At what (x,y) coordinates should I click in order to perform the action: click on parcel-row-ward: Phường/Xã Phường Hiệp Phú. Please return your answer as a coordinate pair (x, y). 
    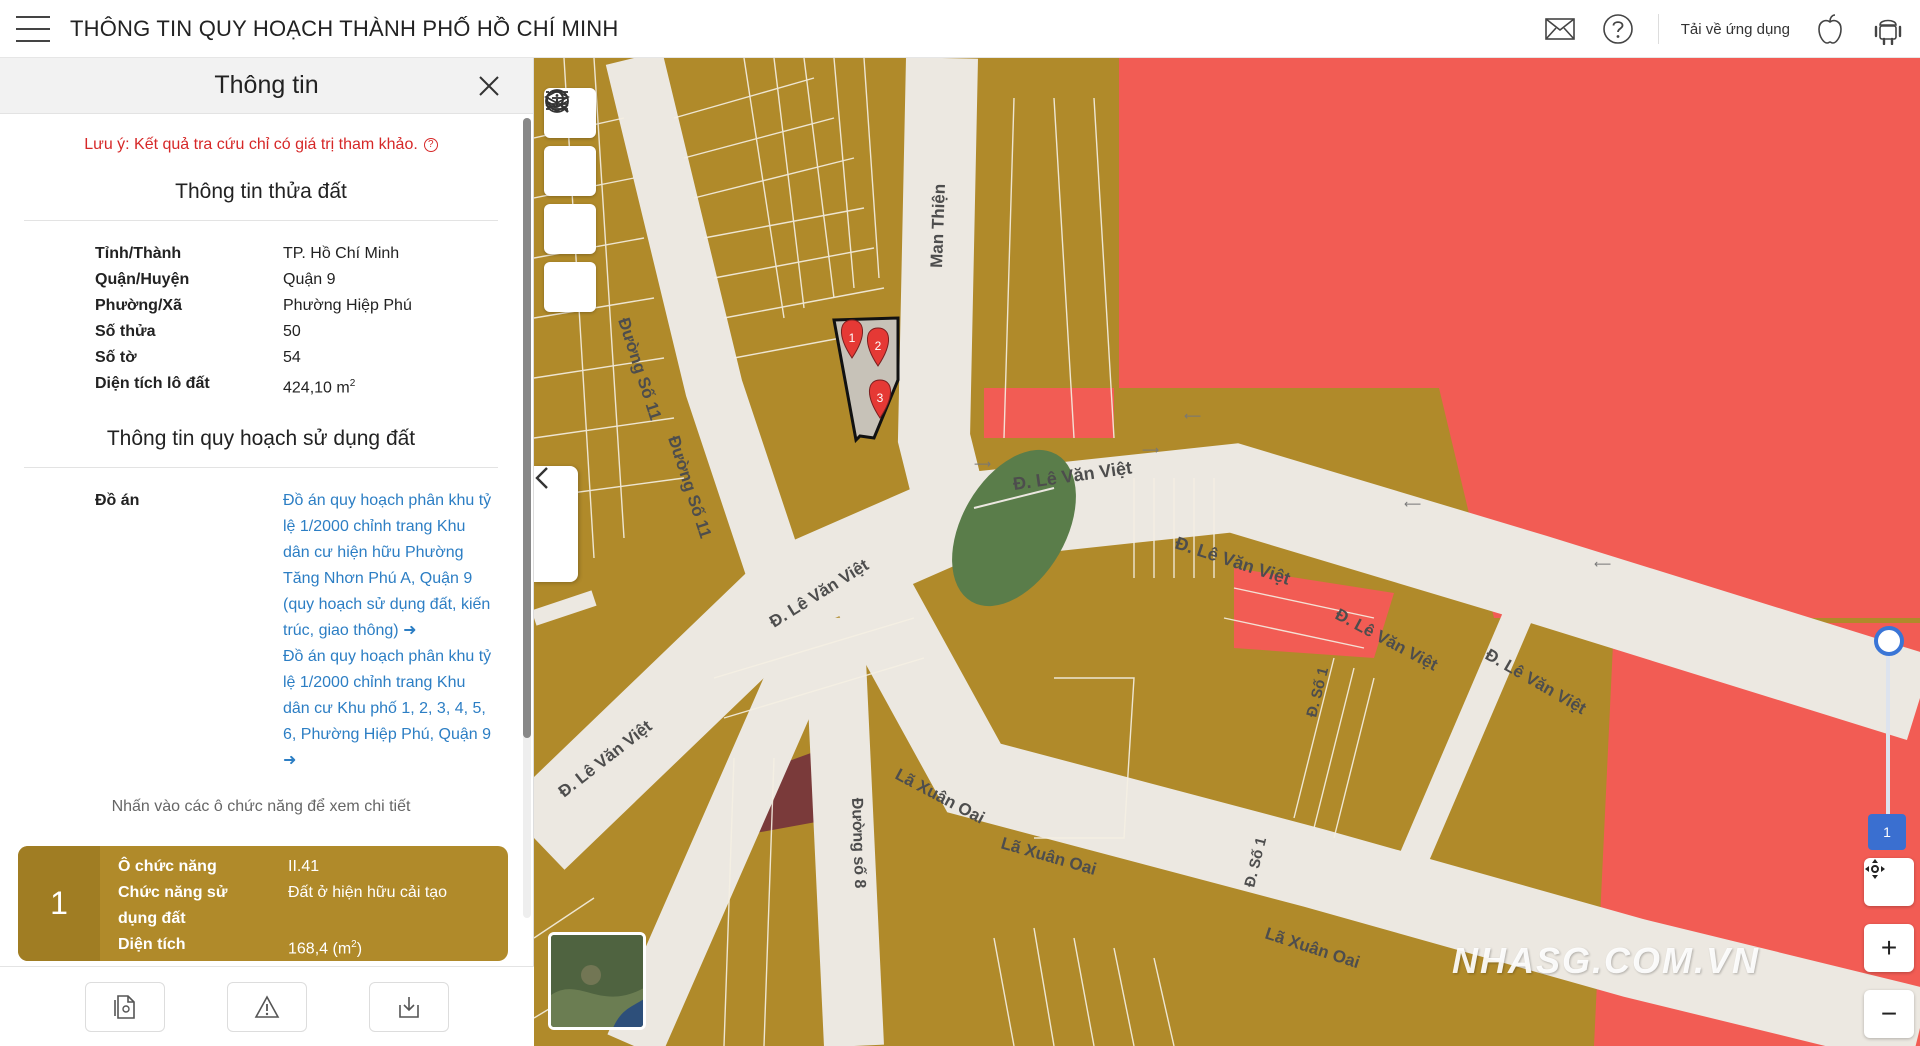
    Looking at the image, I should click on (308, 306).